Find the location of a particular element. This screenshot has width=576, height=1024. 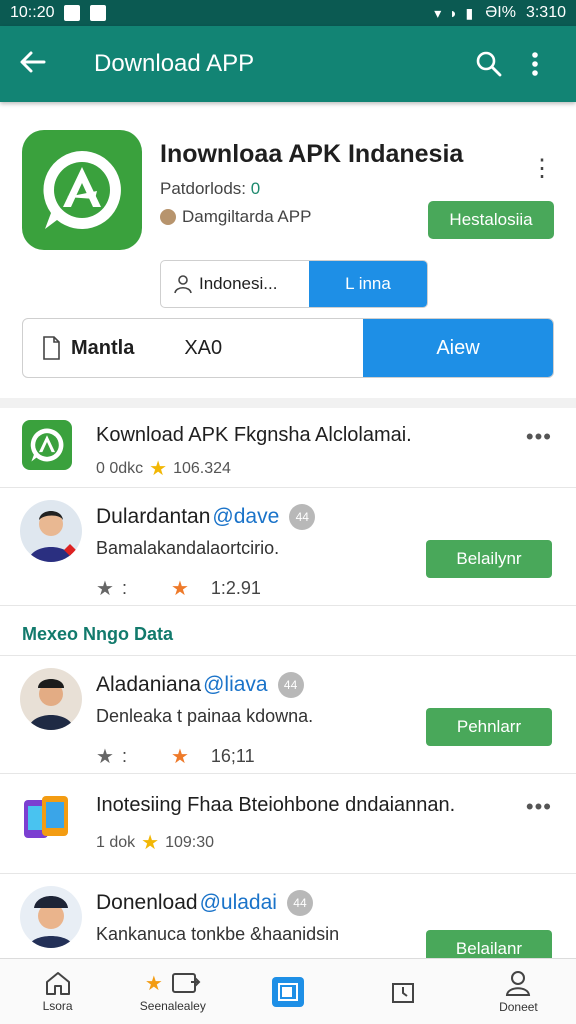

app-title: Inownloaa APK Indanesia is located at coordinates (312, 154).